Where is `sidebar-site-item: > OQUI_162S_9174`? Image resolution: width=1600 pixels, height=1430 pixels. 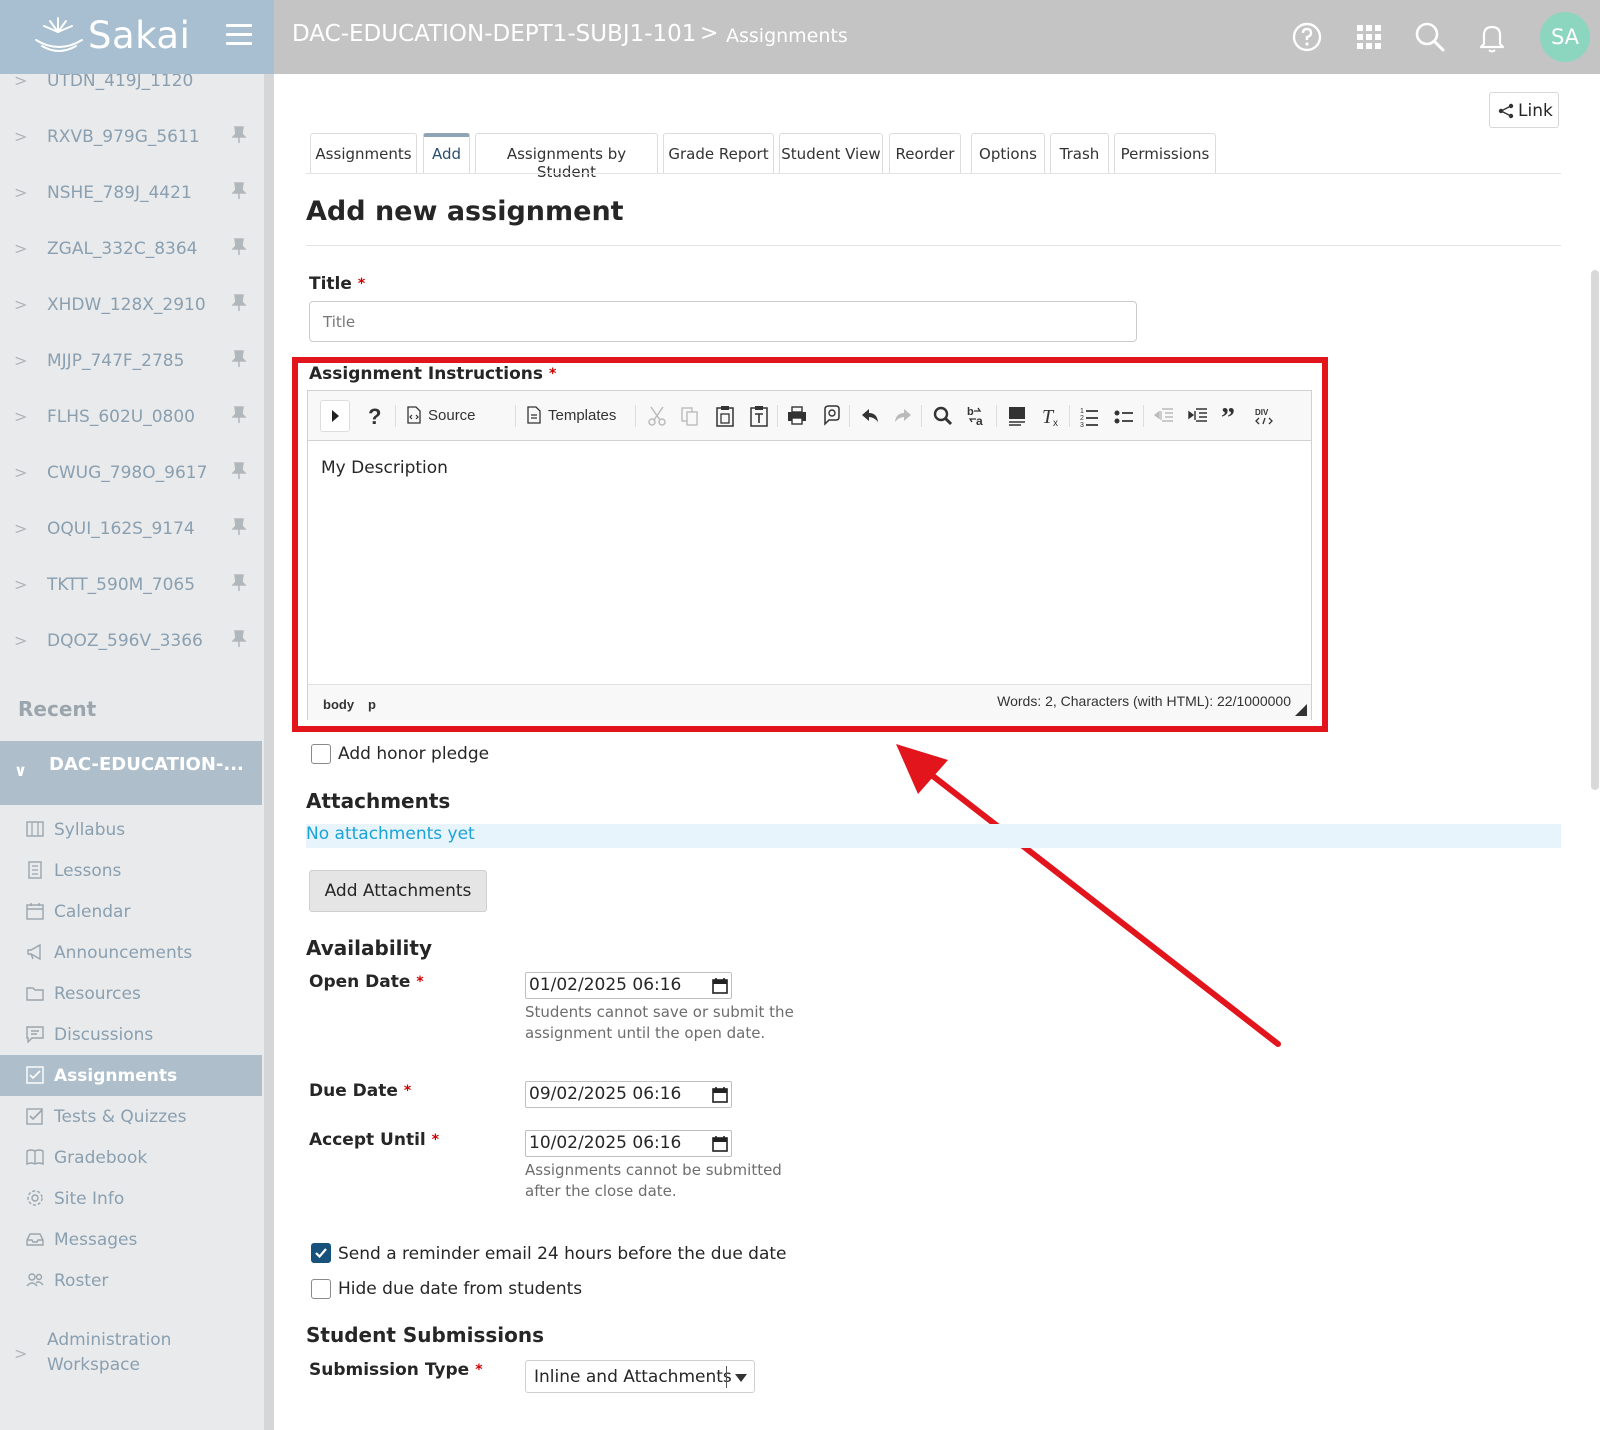 sidebar-site-item: > OQUI_162S_9174 is located at coordinates (131, 530).